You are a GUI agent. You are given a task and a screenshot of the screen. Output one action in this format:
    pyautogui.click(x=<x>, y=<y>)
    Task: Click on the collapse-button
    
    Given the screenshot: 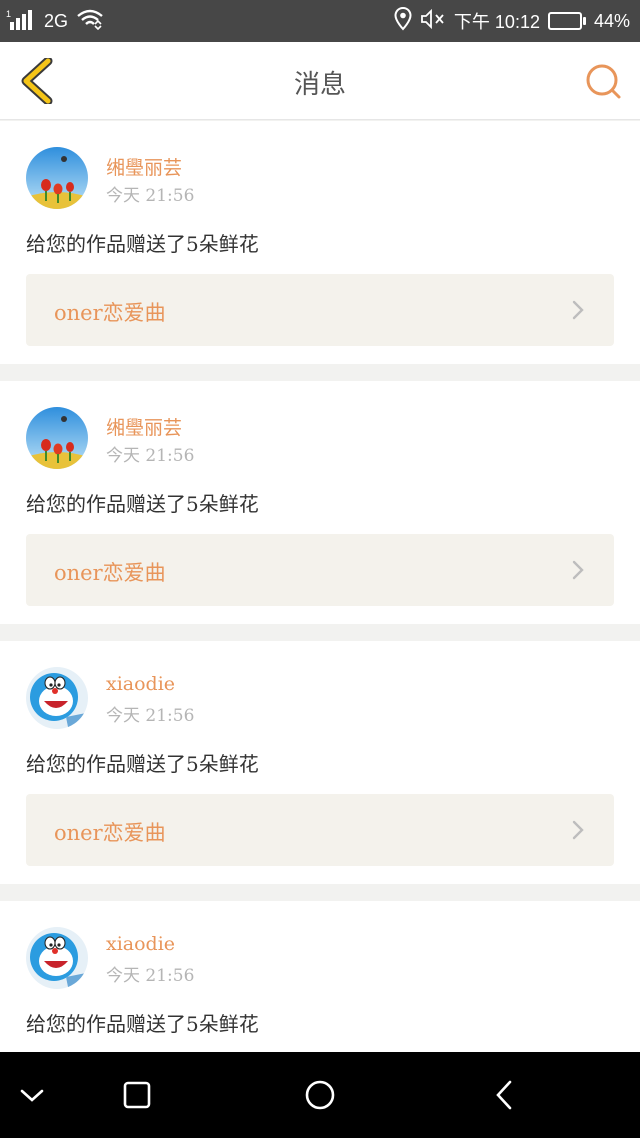 What is the action you would take?
    pyautogui.click(x=32, y=1095)
    